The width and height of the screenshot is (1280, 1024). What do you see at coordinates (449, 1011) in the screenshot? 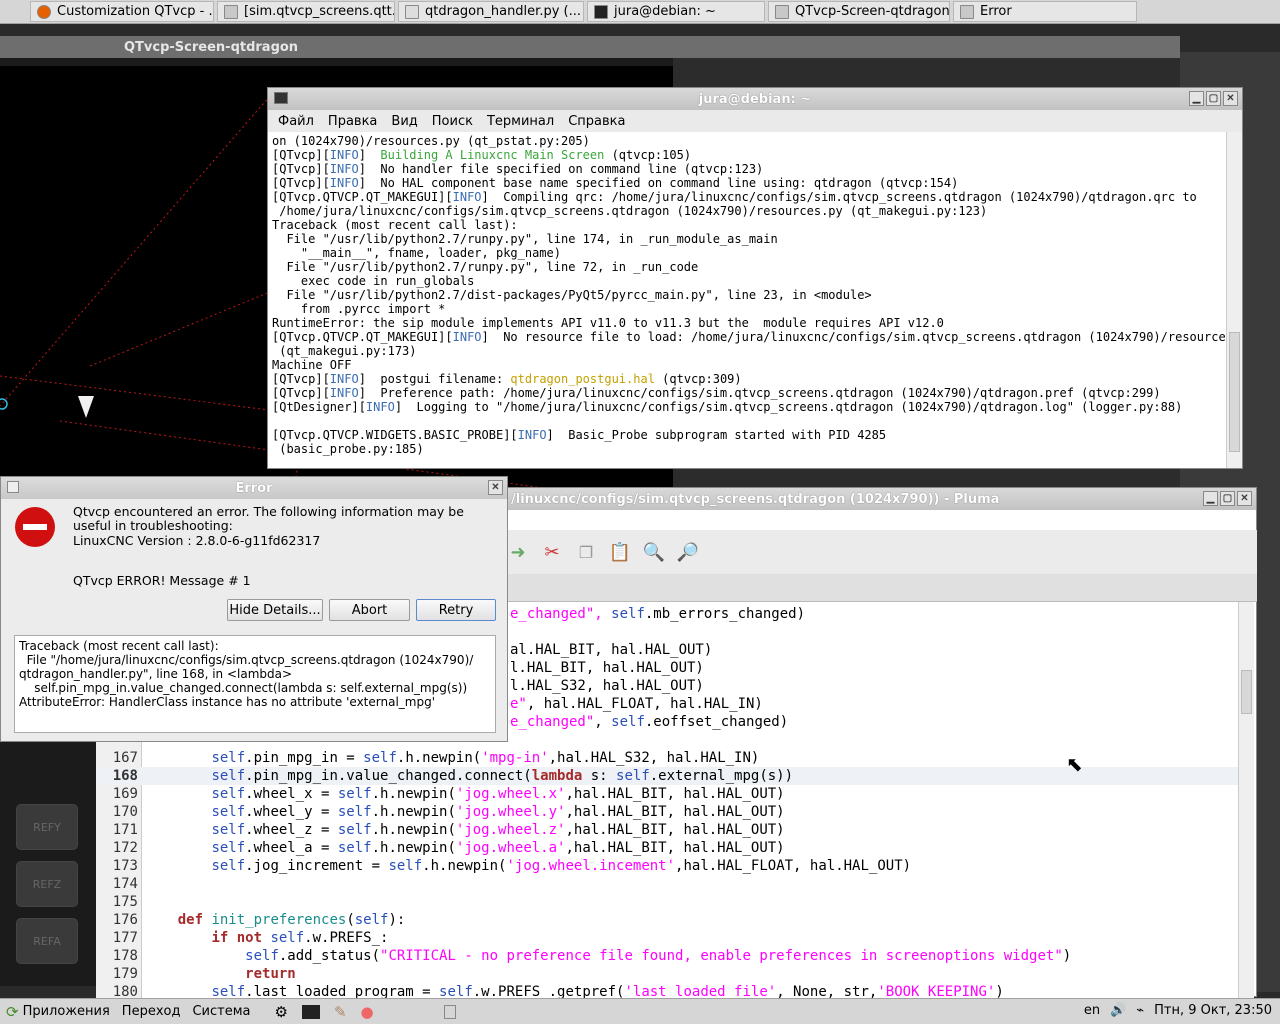
I see `workspace-icon` at bounding box center [449, 1011].